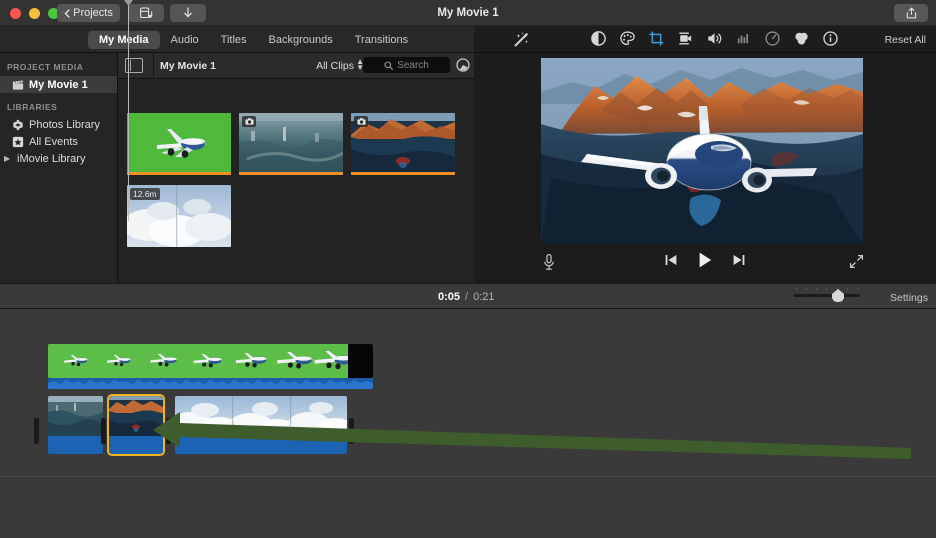 This screenshot has height=538, width=936. I want to click on clip-black-frames, so click(360, 361).